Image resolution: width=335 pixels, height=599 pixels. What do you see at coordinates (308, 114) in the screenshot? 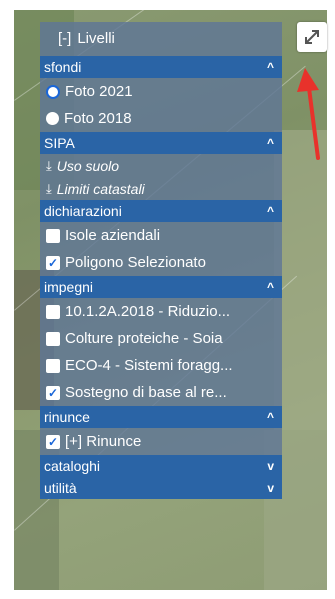
I see `annotation-arrow` at bounding box center [308, 114].